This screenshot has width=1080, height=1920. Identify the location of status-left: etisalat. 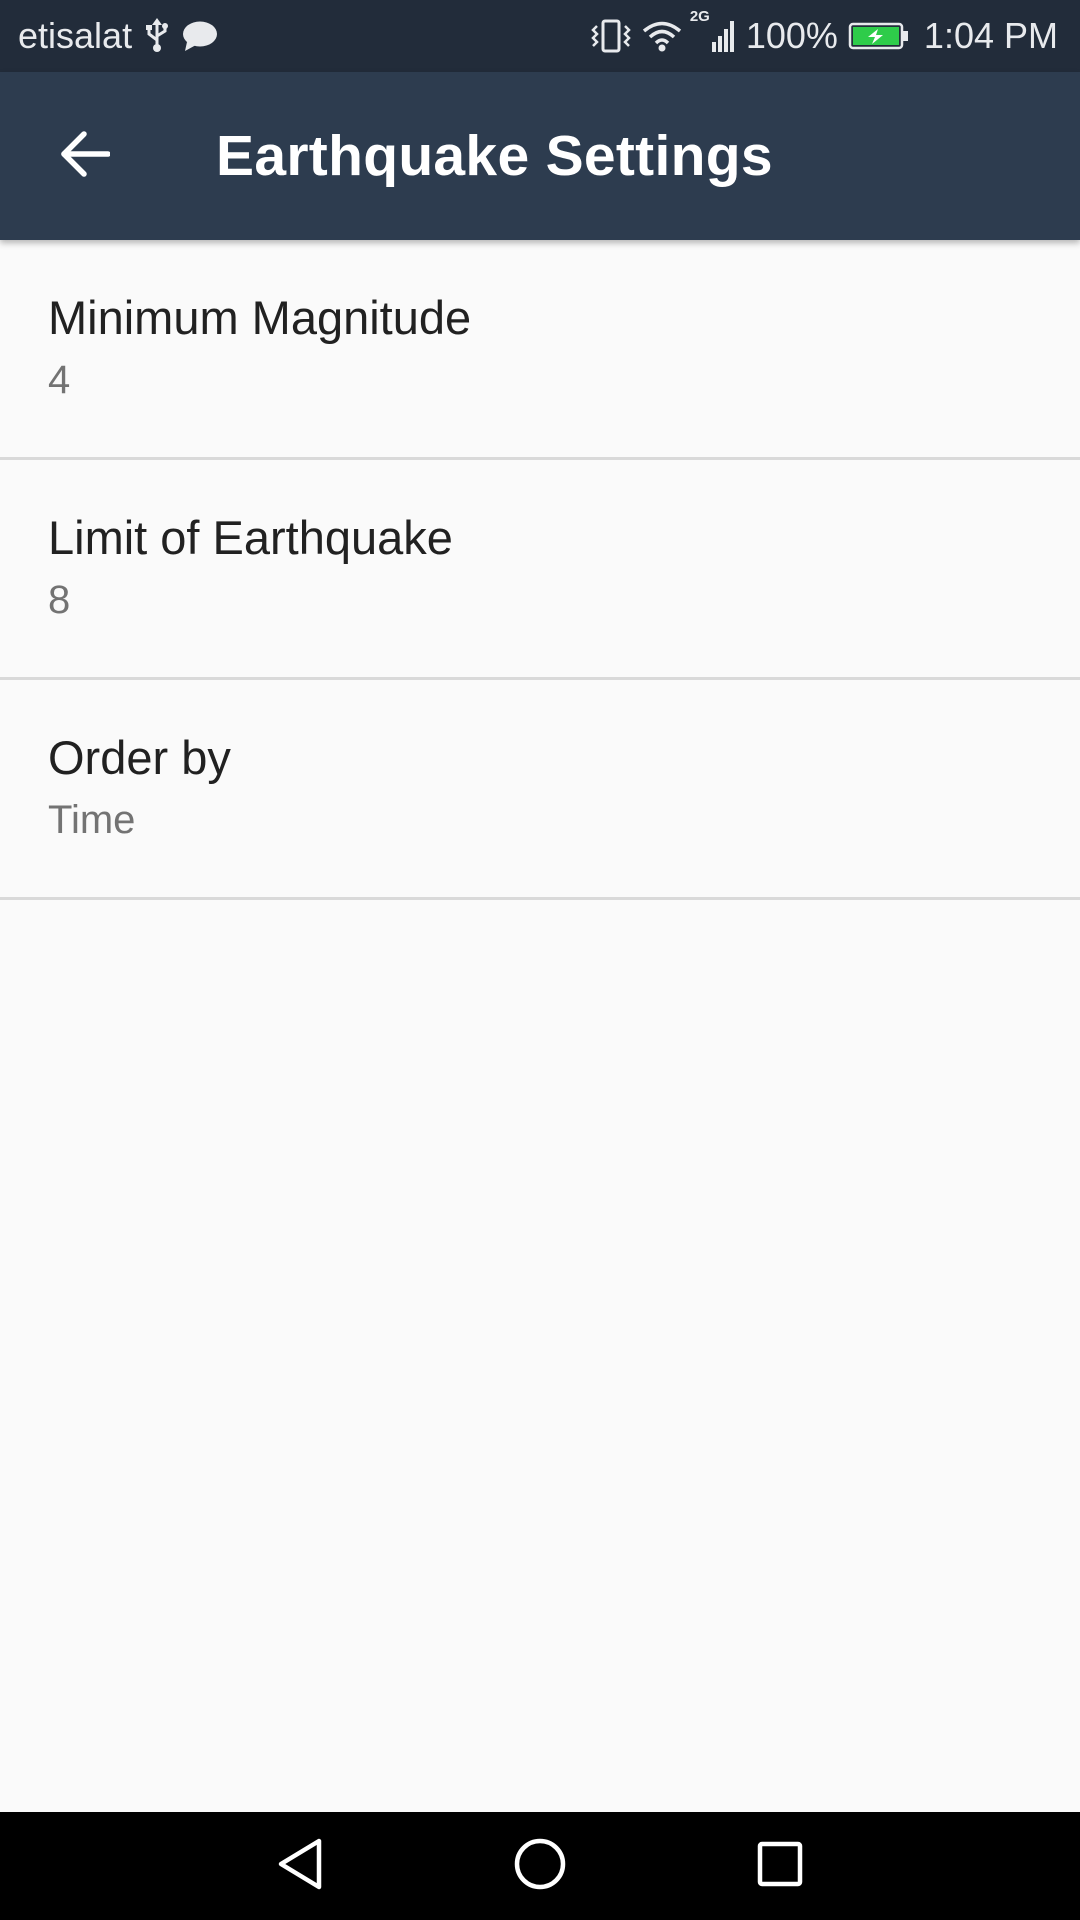
(118, 36).